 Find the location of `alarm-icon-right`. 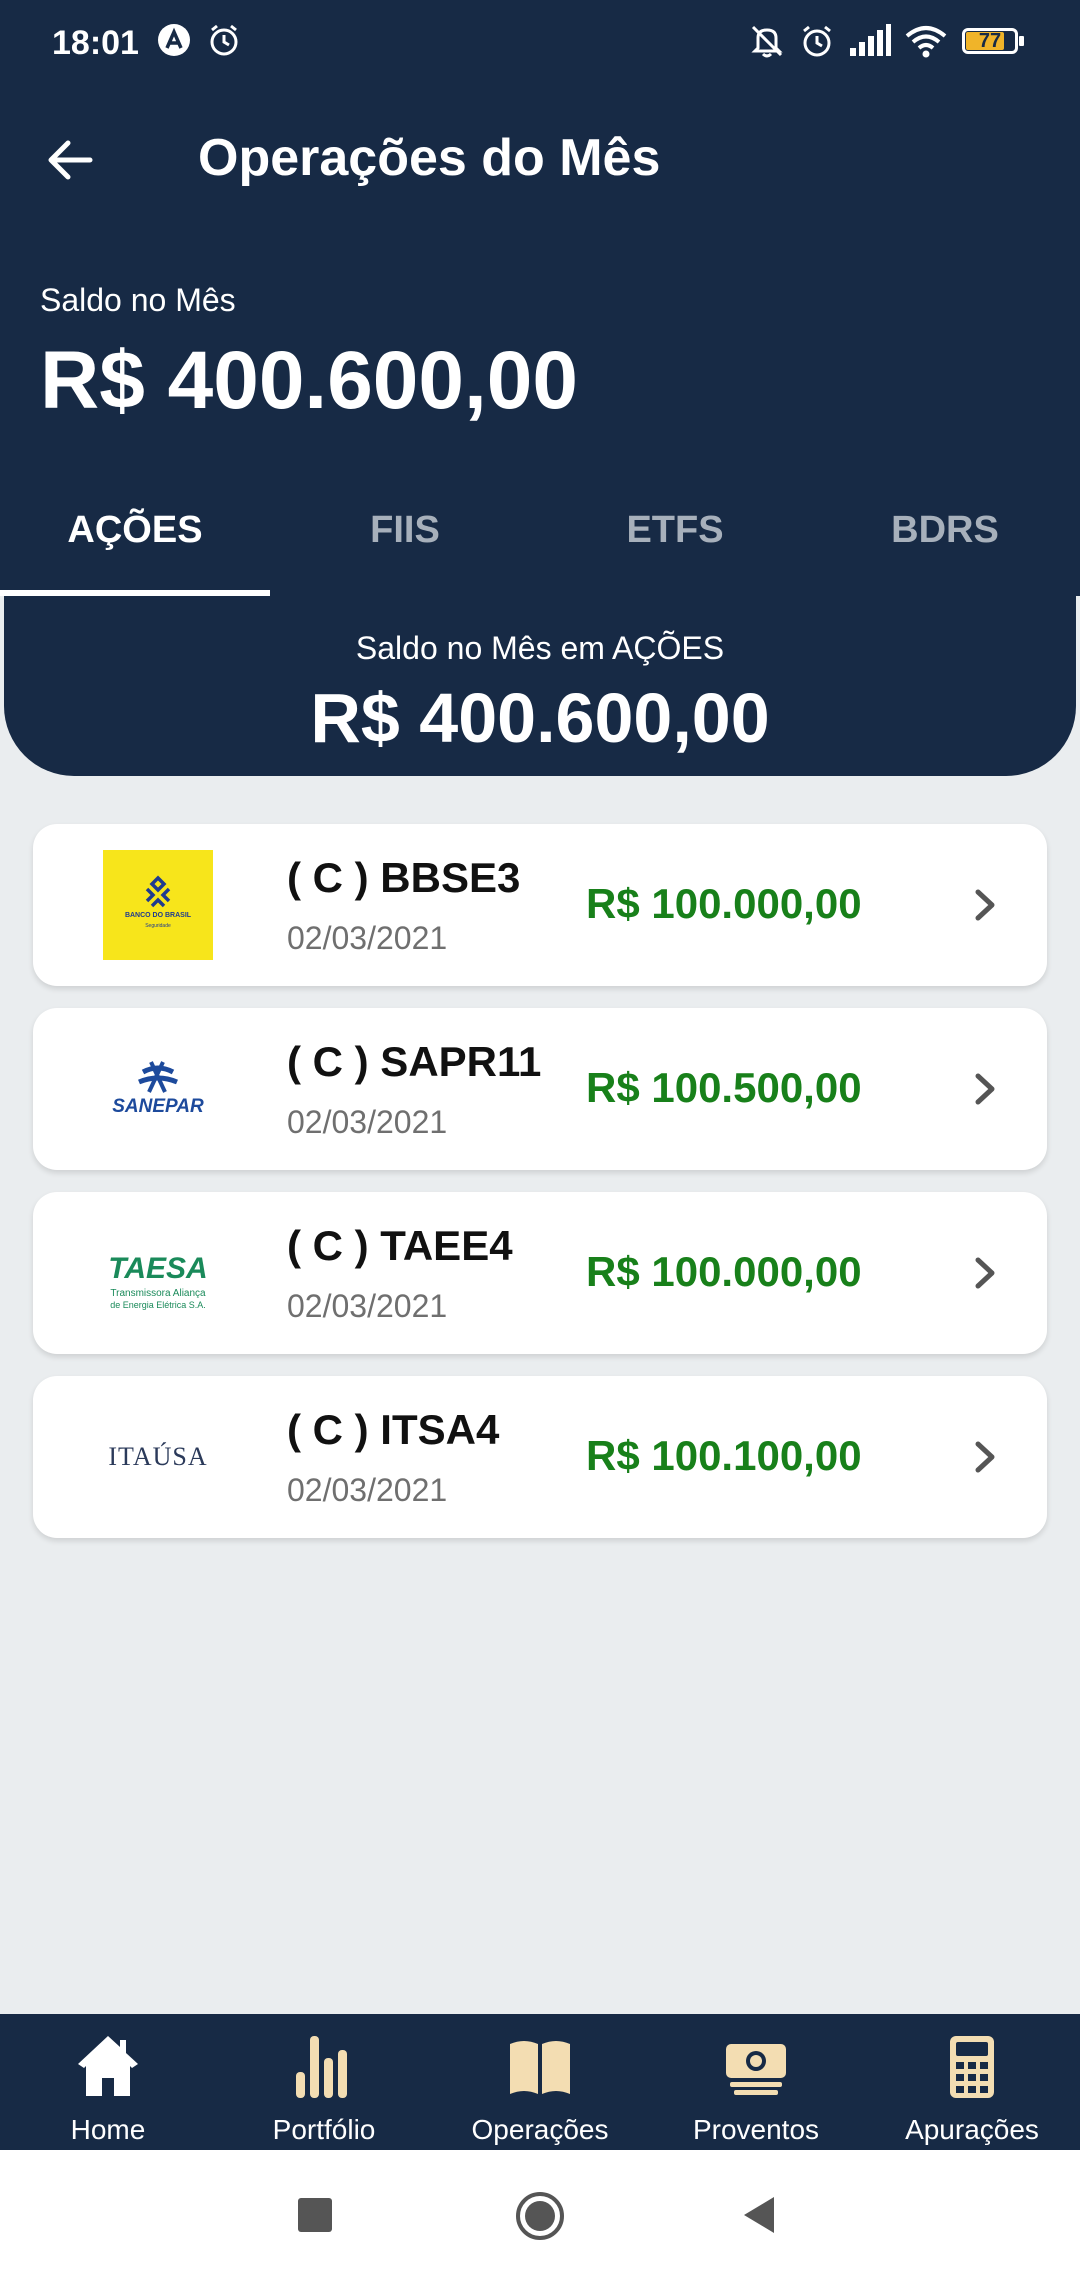

alarm-icon-right is located at coordinates (817, 41).